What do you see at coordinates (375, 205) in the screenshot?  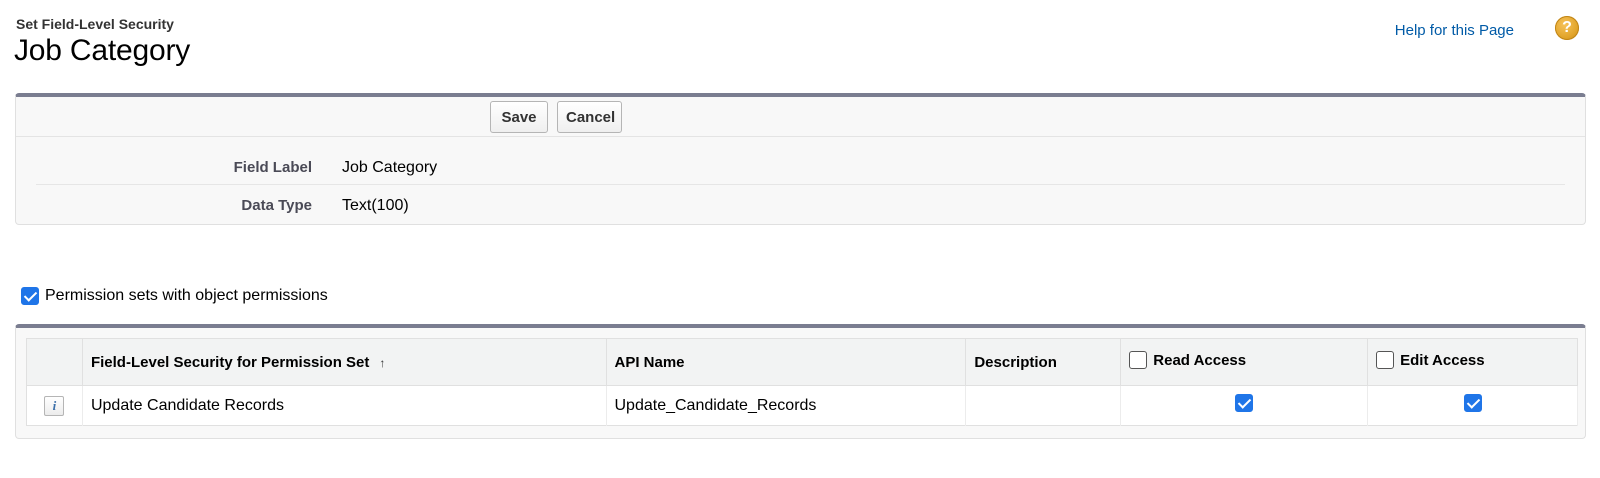 I see `data-type-value: Text(100)` at bounding box center [375, 205].